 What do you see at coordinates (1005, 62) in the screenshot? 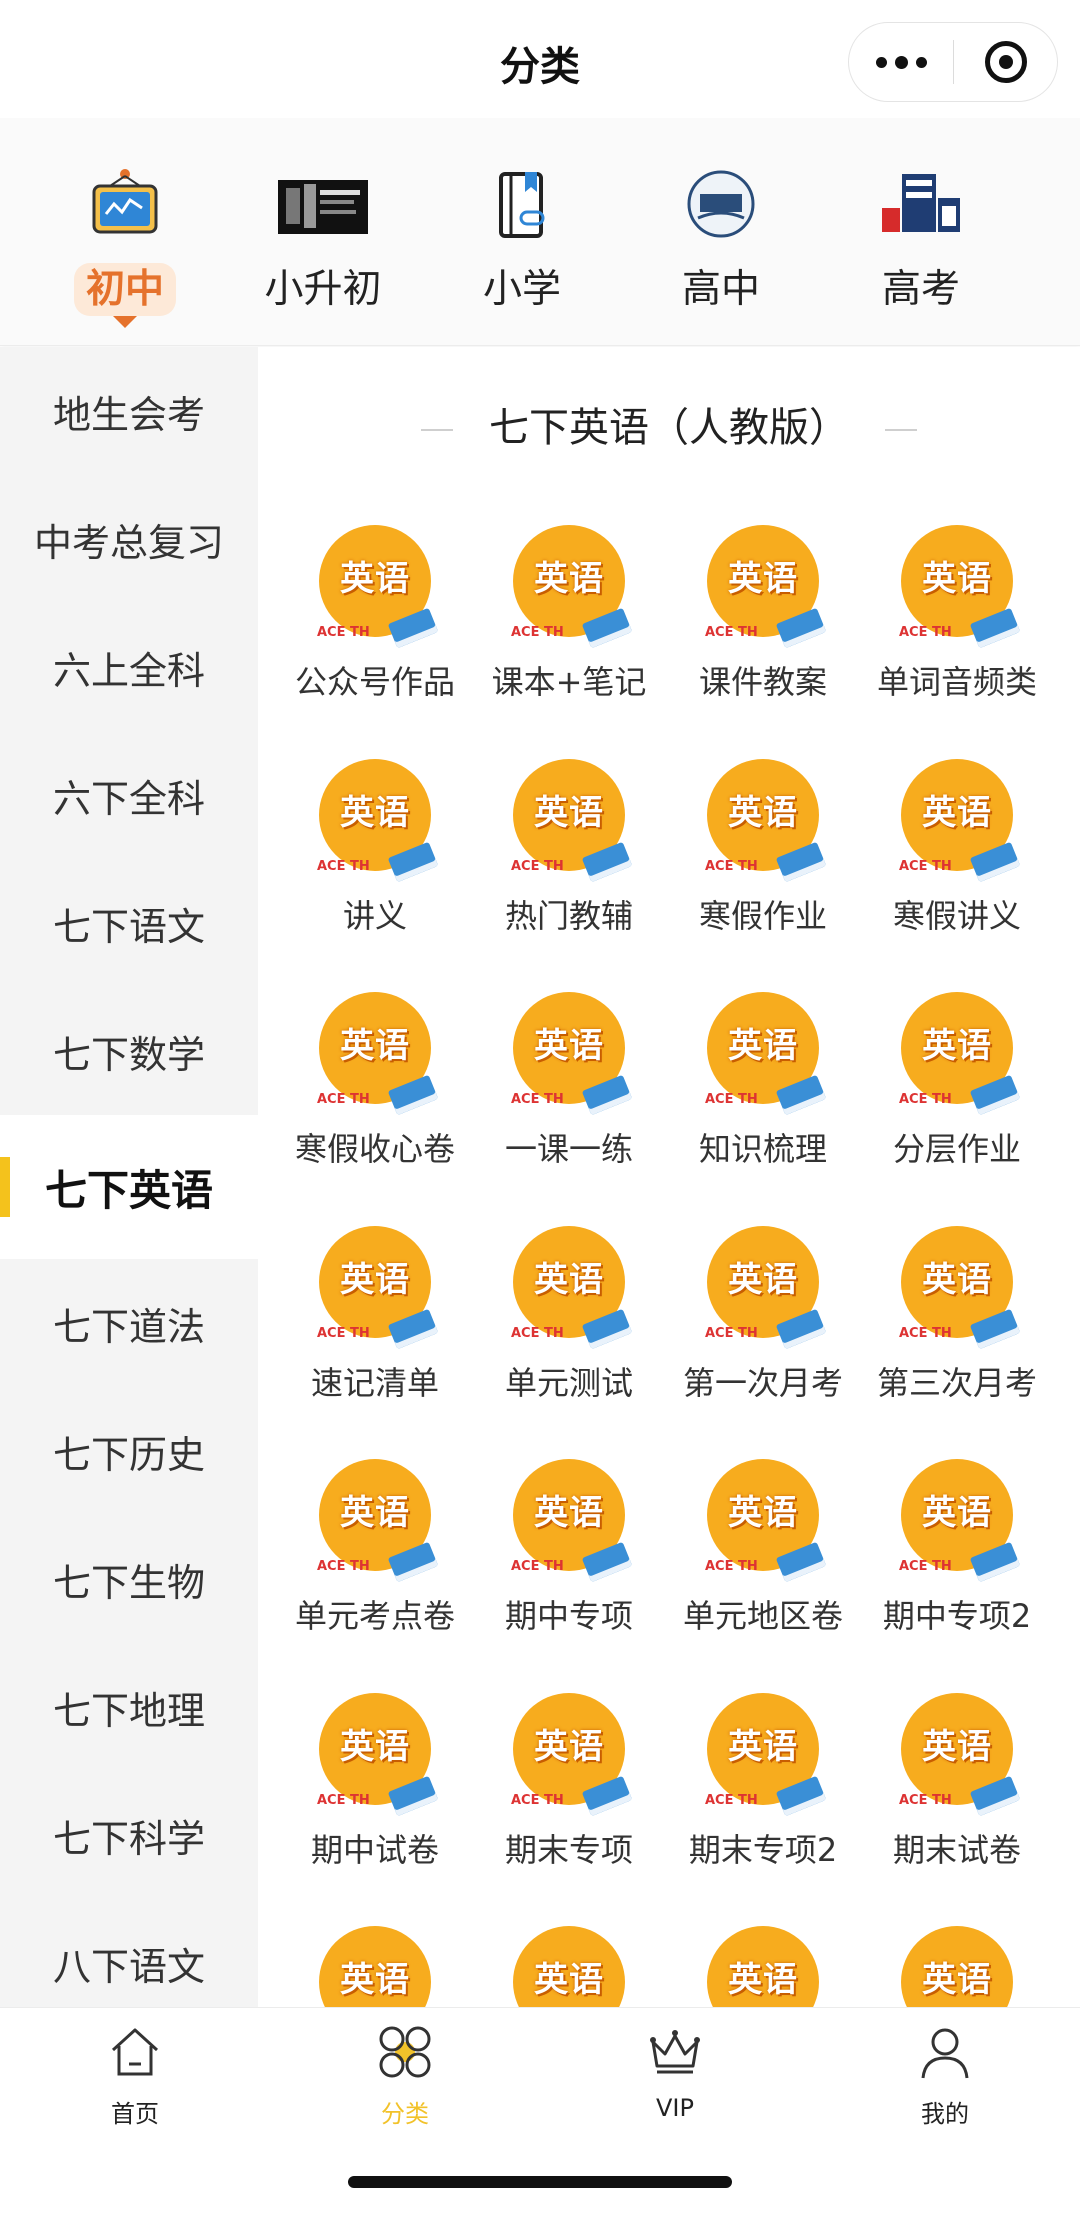
I see `close-miniprogram-button` at bounding box center [1005, 62].